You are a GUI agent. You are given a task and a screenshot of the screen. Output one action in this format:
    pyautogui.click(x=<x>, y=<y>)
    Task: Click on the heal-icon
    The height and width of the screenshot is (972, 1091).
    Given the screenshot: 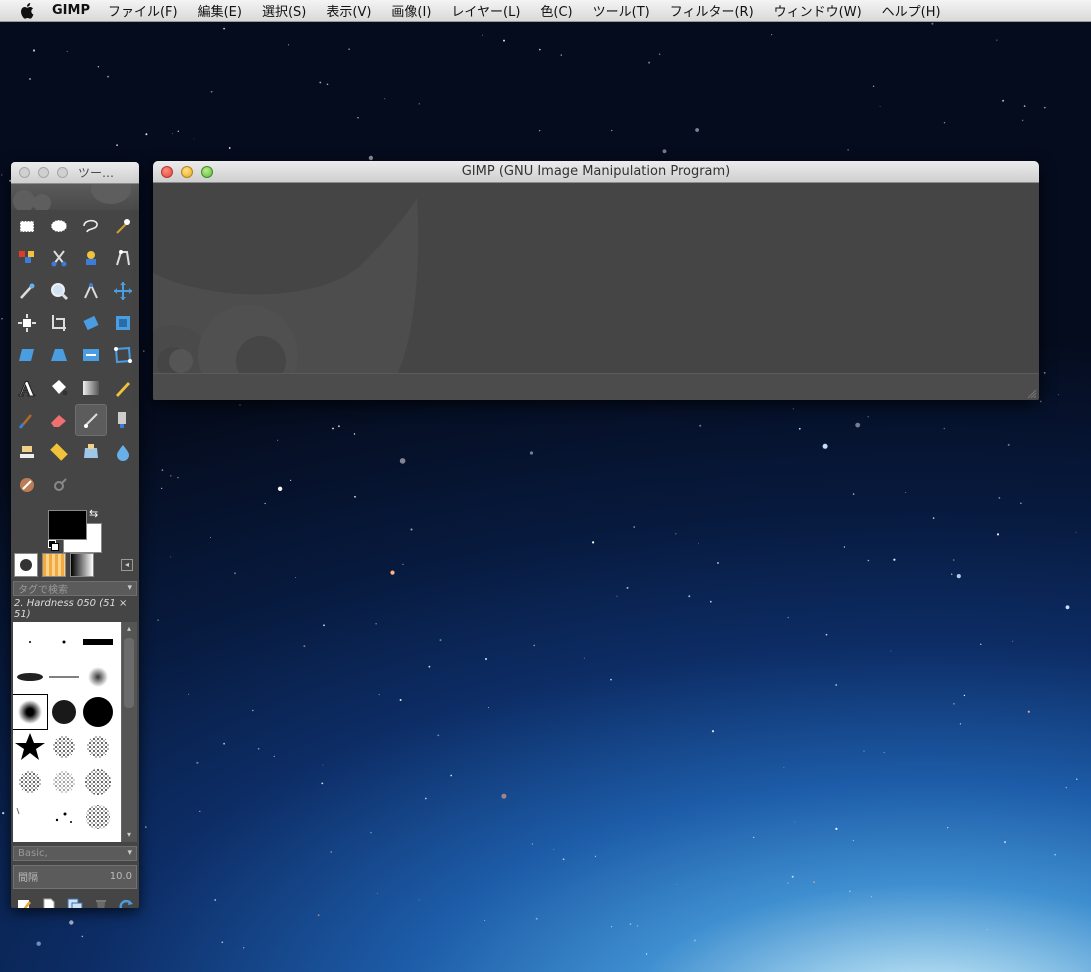 What is the action you would take?
    pyautogui.click(x=59, y=452)
    